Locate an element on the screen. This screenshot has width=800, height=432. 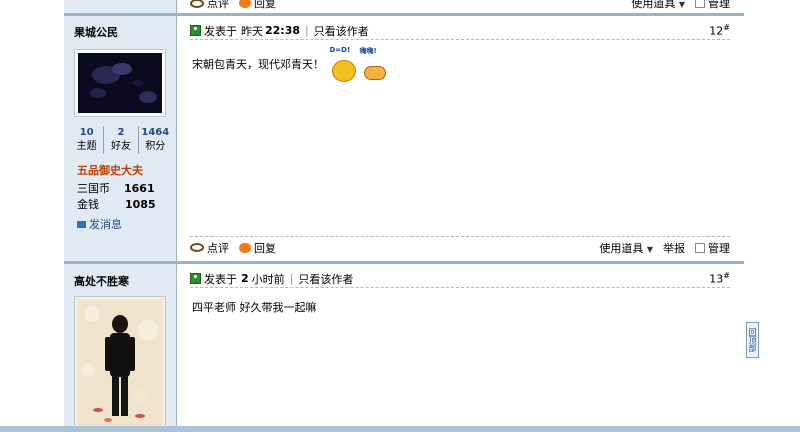
previous-post-main: 点评 回复 使用道具 ▼ 管理 is located at coordinates (461, 7).